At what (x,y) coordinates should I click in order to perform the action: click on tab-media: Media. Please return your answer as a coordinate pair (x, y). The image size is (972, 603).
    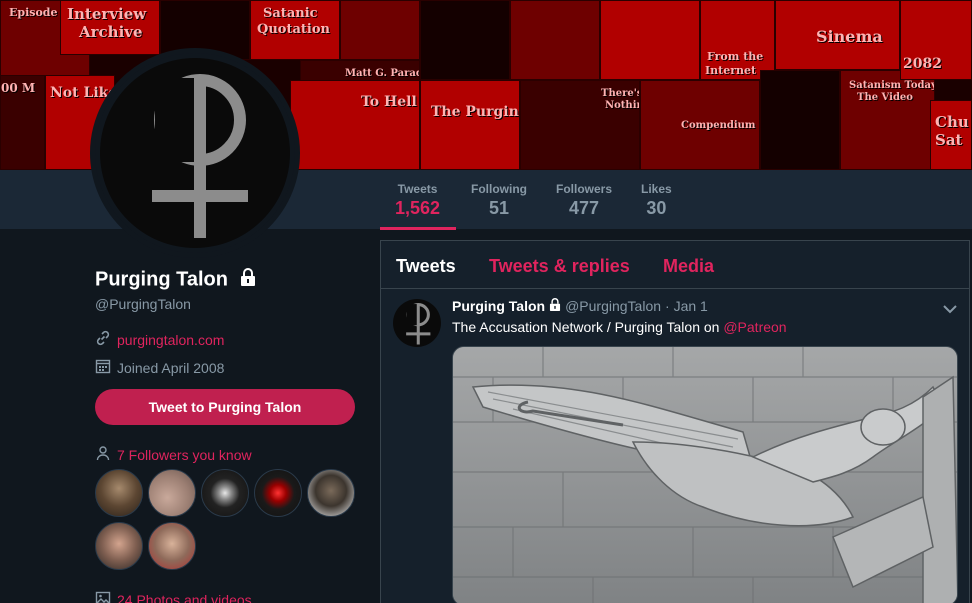
    Looking at the image, I should click on (688, 266).